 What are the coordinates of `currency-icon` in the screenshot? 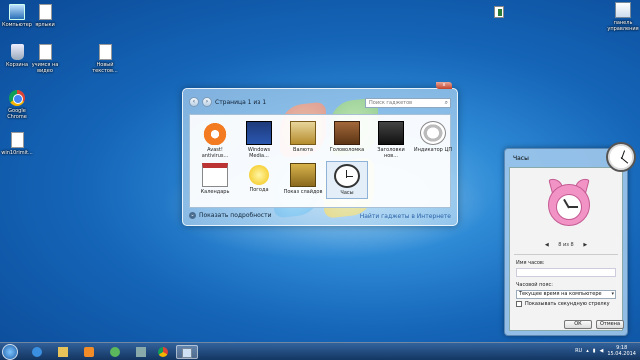 It's located at (303, 133).